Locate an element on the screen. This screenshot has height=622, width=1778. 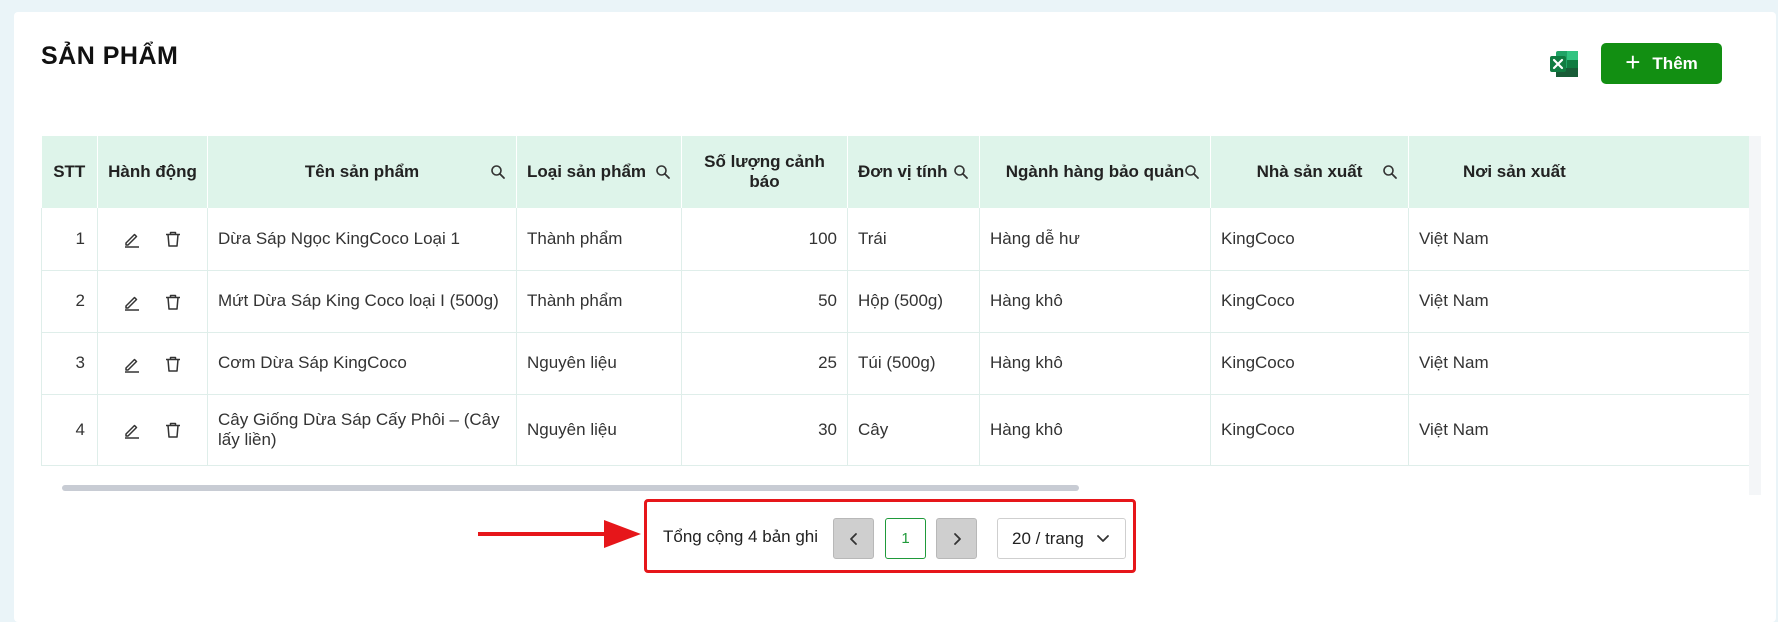
next-page-button is located at coordinates (956, 538).